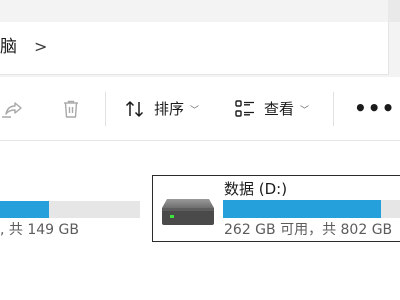 The width and height of the screenshot is (400, 300). I want to click on drive-capacity-text: , 共 149 GB, so click(39, 230).